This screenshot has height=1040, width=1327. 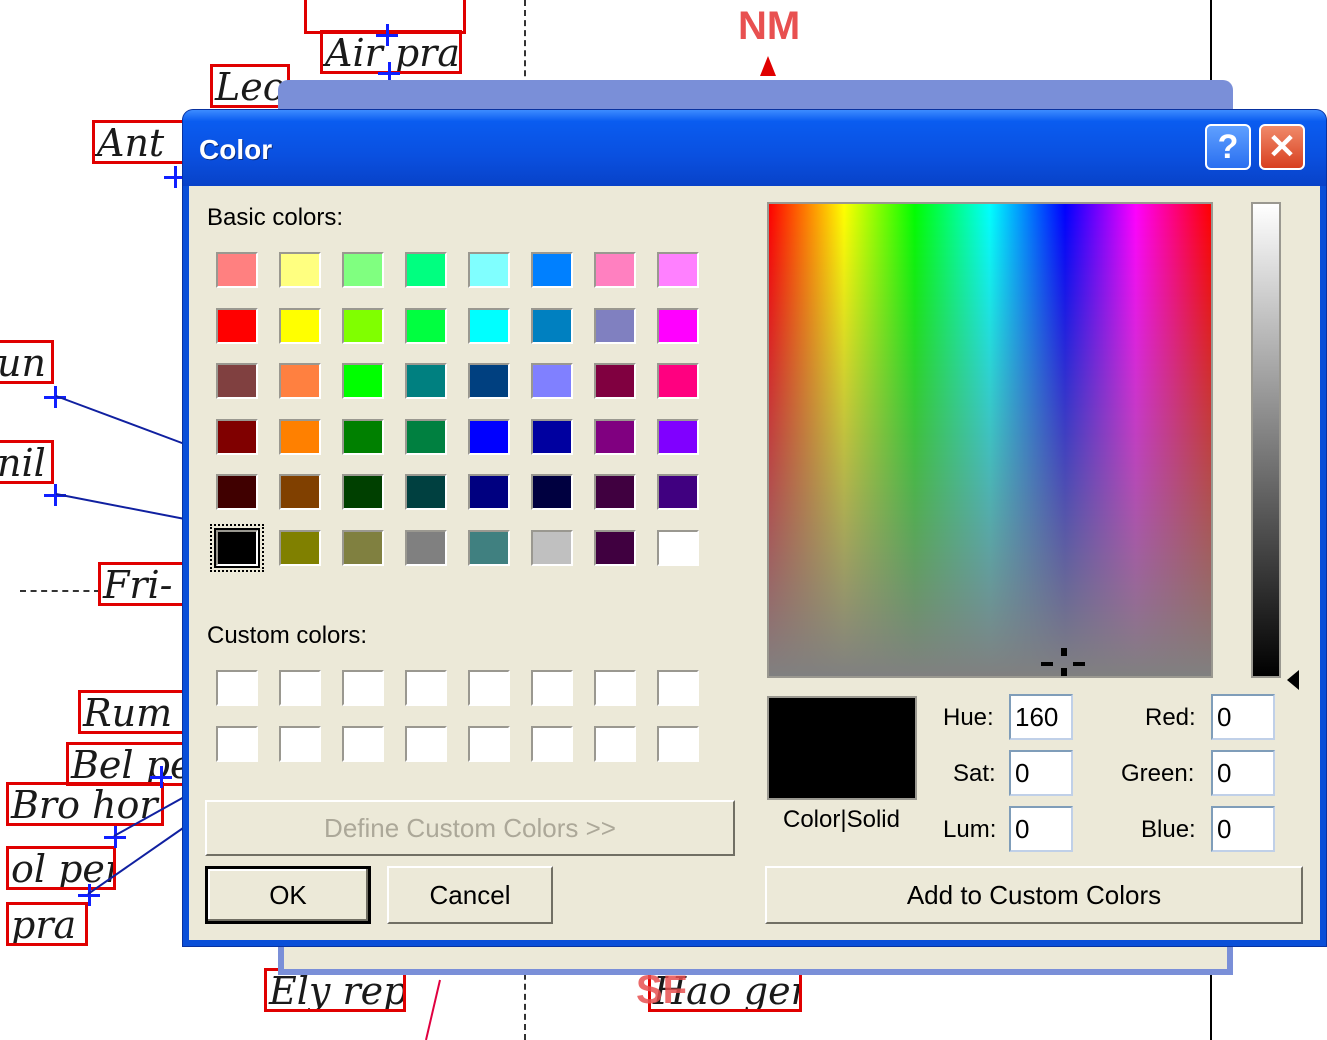 I want to click on lum-label: Lum:, so click(x=970, y=829).